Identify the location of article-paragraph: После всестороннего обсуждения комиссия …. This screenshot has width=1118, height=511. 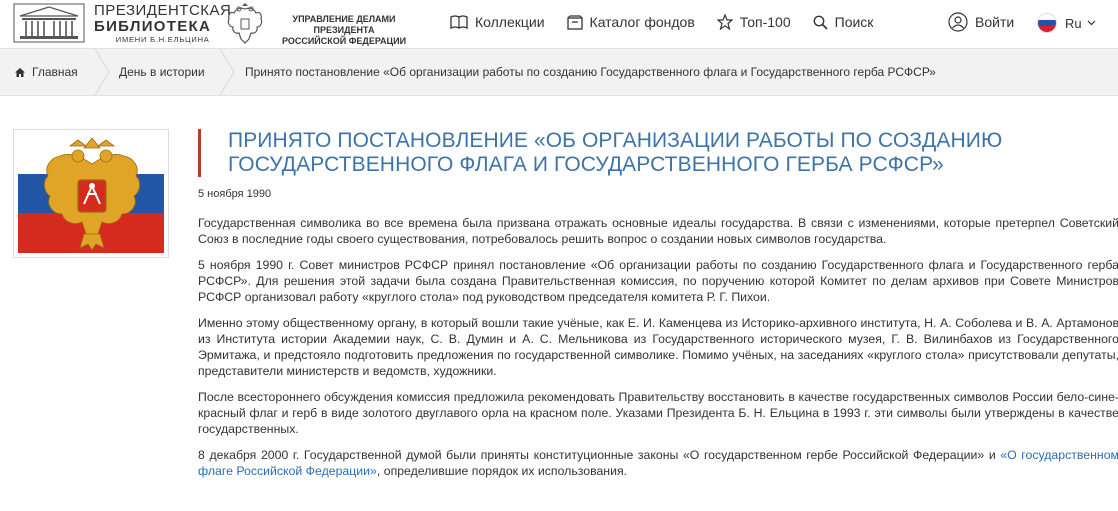
(658, 413).